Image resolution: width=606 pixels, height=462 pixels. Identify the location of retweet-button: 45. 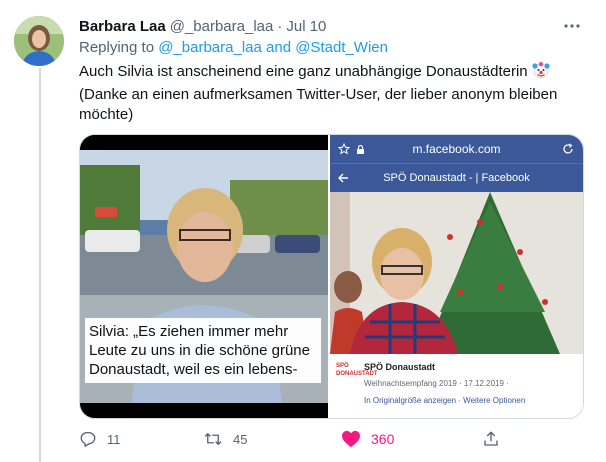
(225, 439).